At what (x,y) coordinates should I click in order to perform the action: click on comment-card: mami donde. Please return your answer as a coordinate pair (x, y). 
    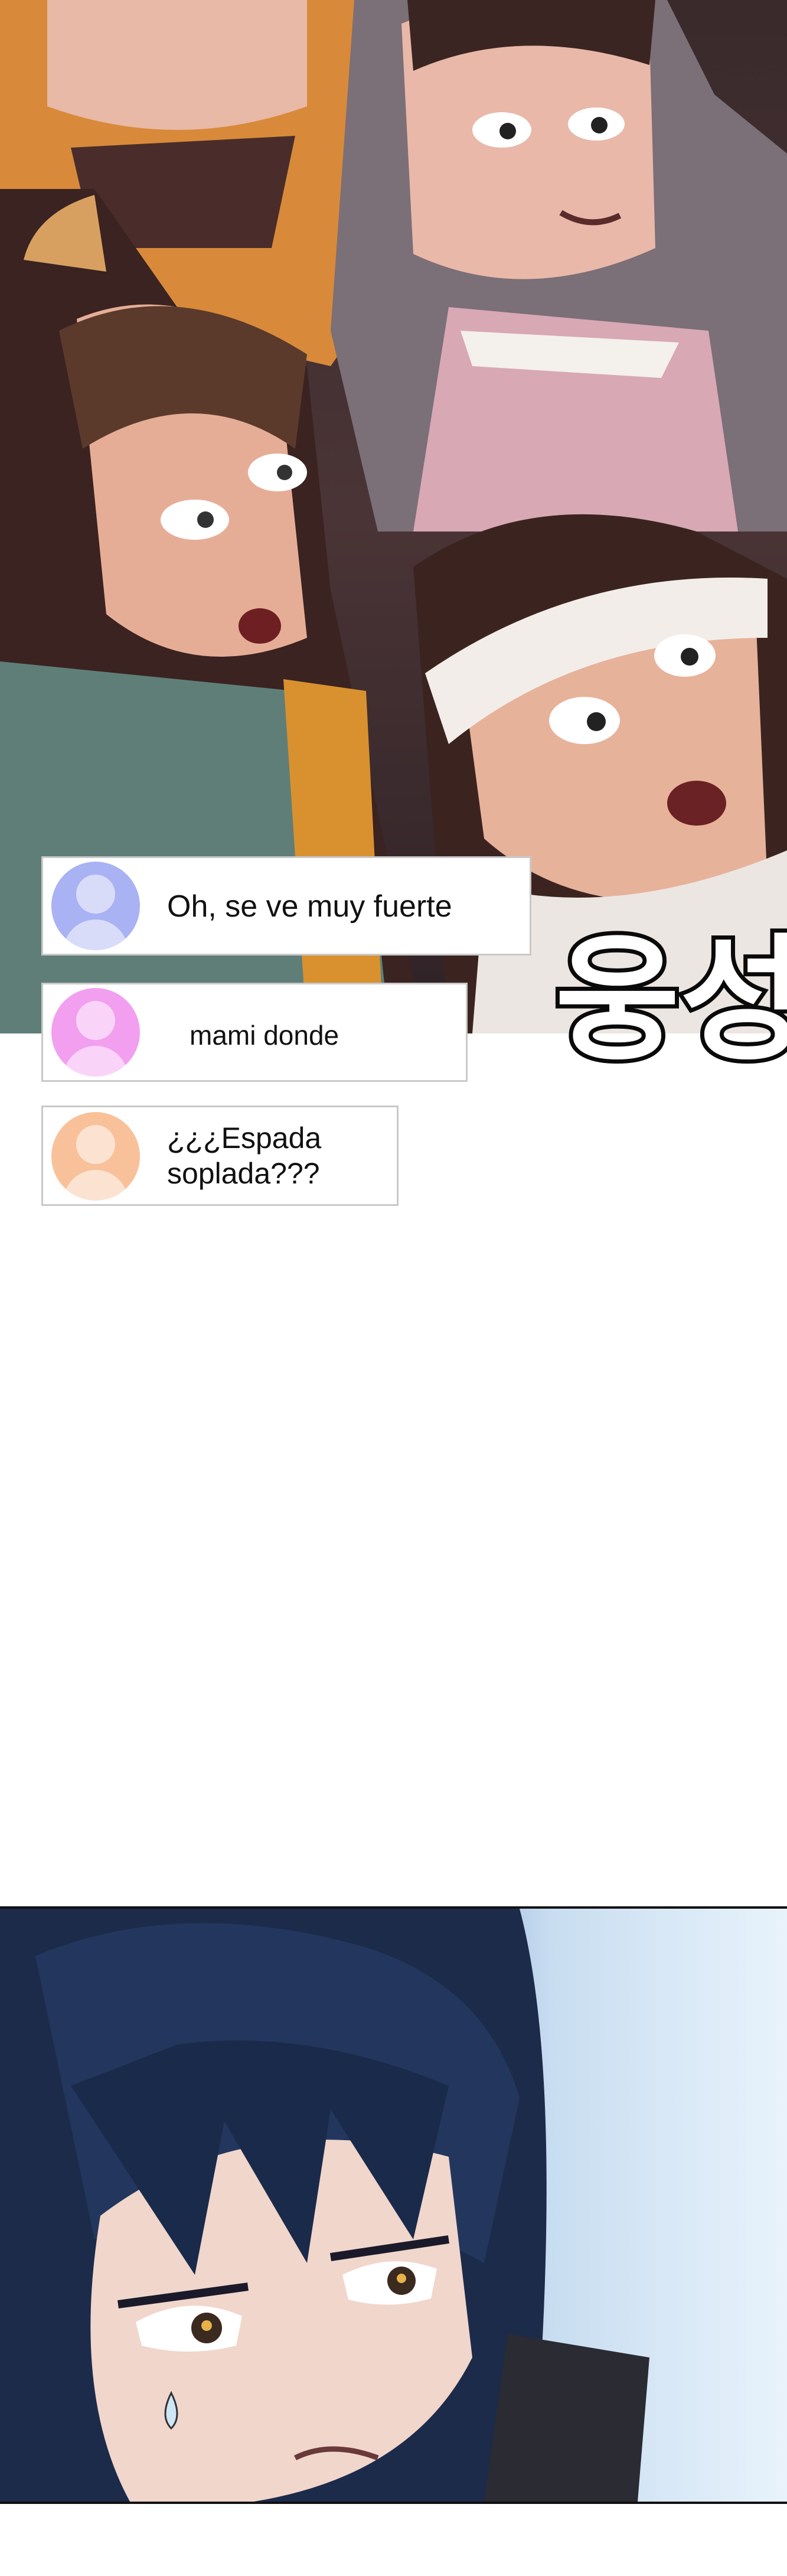
    Looking at the image, I should click on (254, 1032).